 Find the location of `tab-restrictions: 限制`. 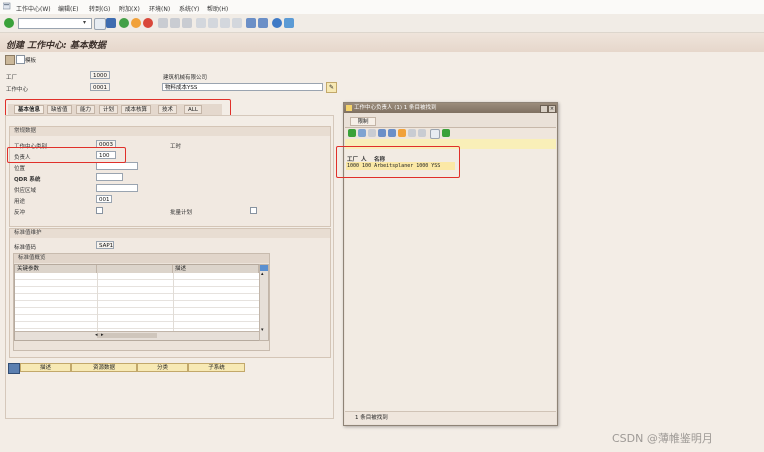

tab-restrictions: 限制 is located at coordinates (363, 121).